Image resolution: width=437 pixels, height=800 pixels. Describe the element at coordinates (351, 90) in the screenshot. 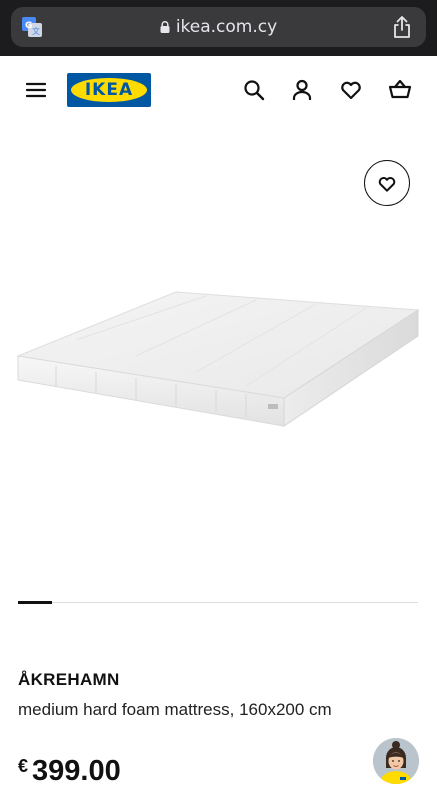

I see `wishlist-heart-icon` at that location.